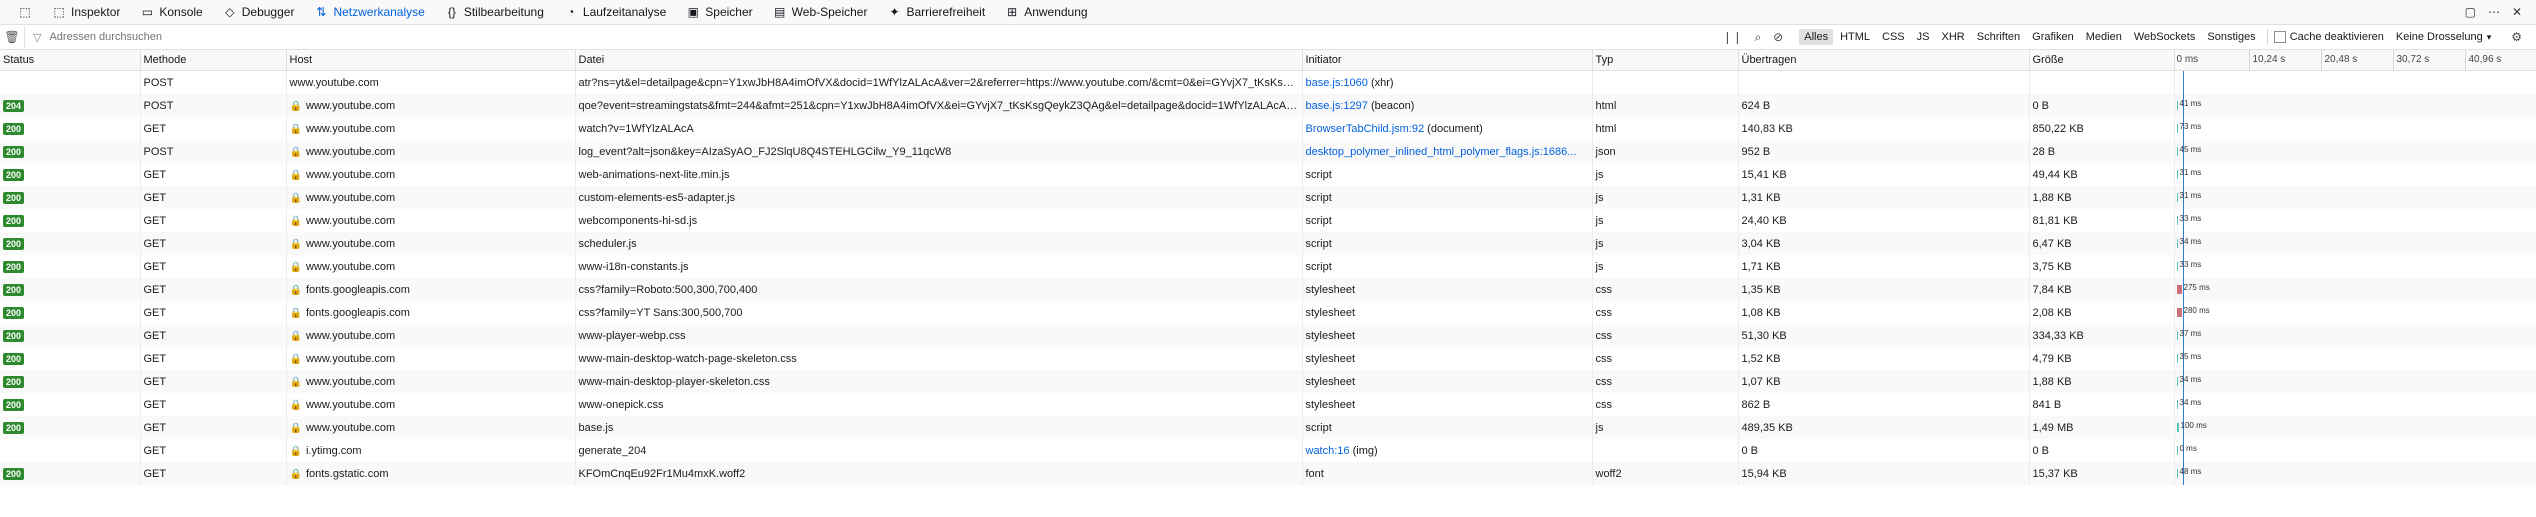 The height and width of the screenshot is (517, 2536). Describe the element at coordinates (2102, 60) in the screenshot. I see `column-header-größe: Größe` at that location.